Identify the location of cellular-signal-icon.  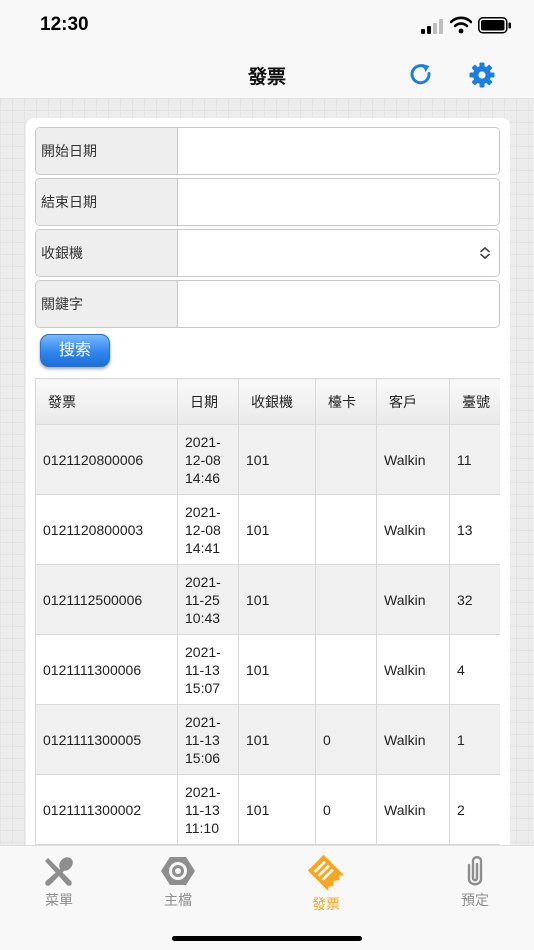
(432, 26).